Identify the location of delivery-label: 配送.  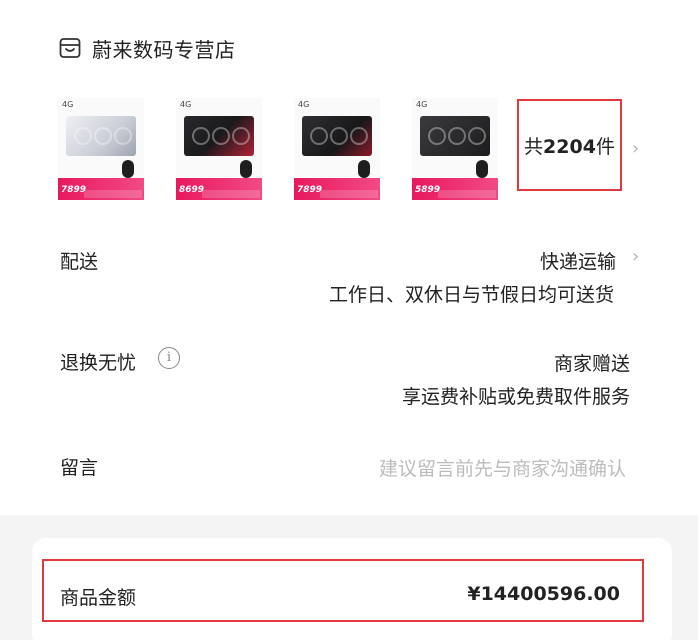
(79, 262).